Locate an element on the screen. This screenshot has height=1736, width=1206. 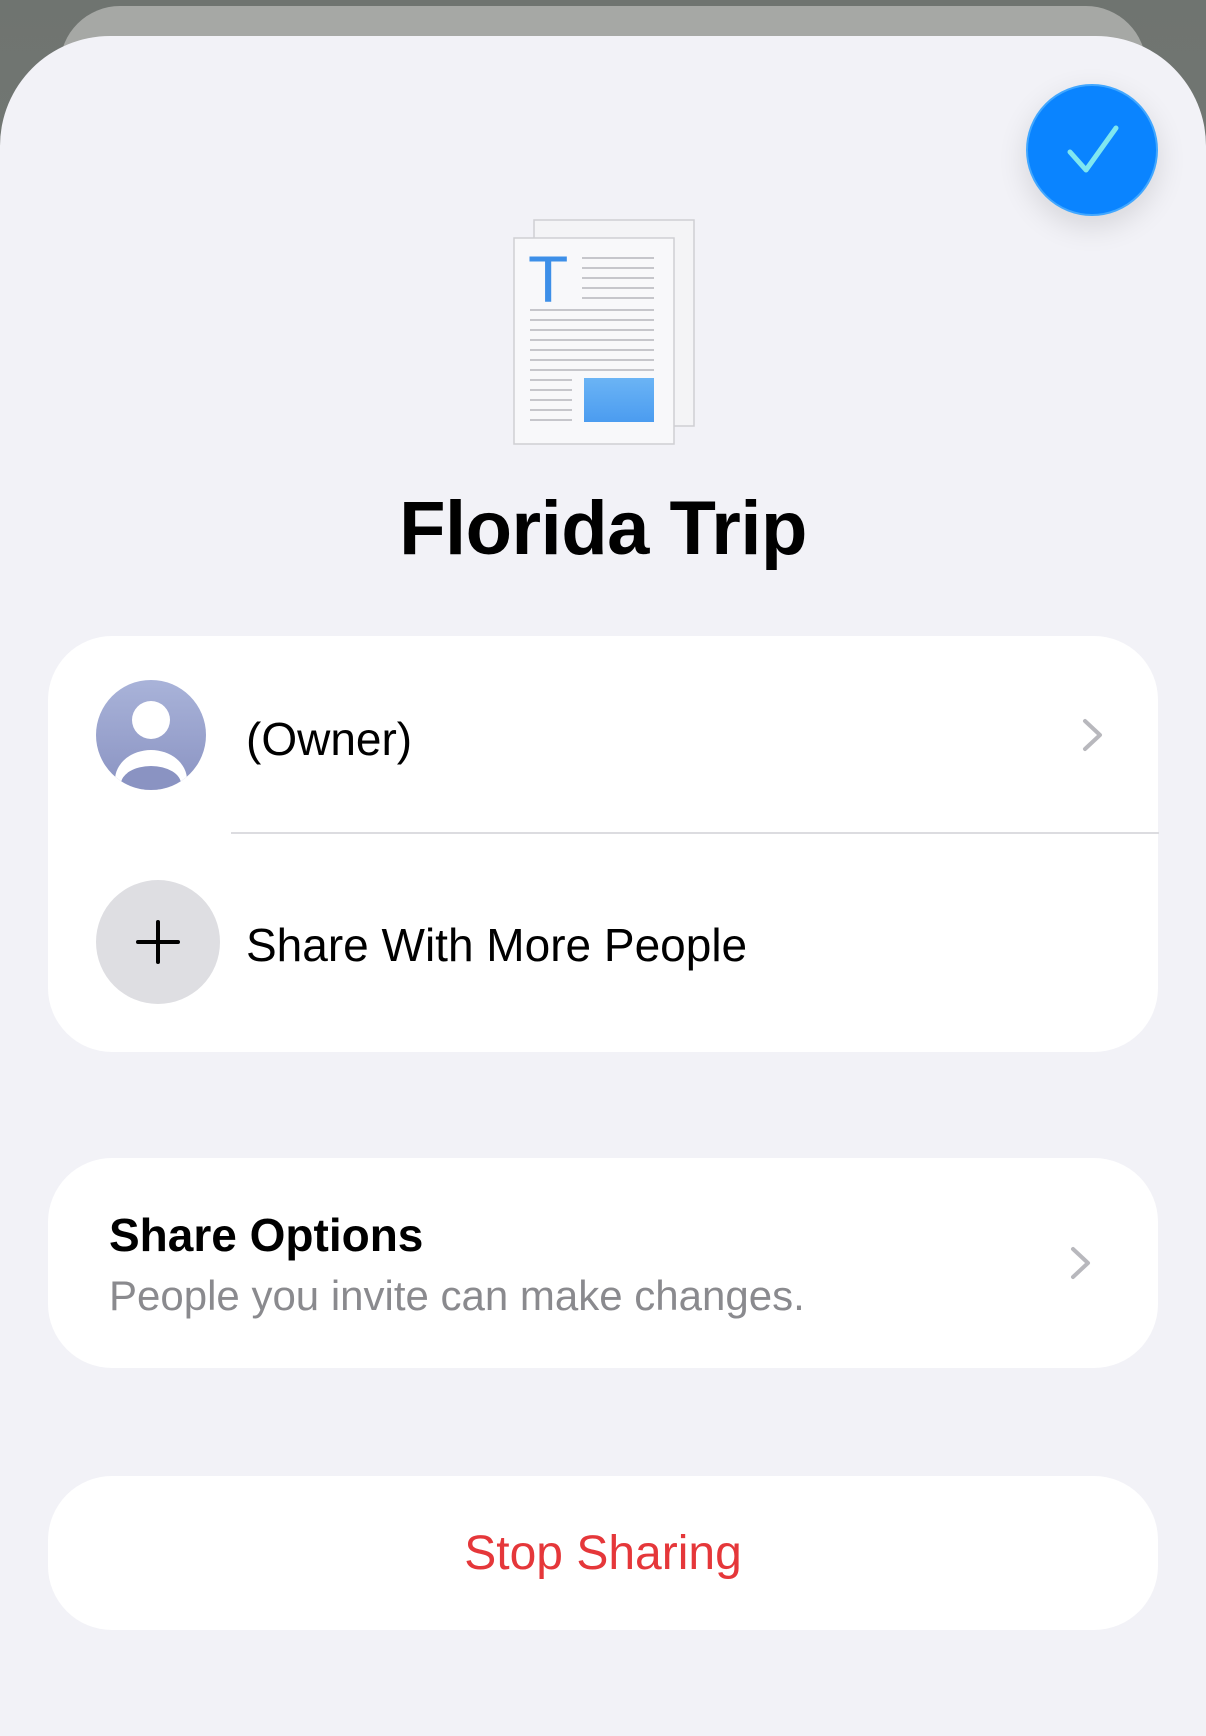
text-document-icon: T is located at coordinates (604, 332).